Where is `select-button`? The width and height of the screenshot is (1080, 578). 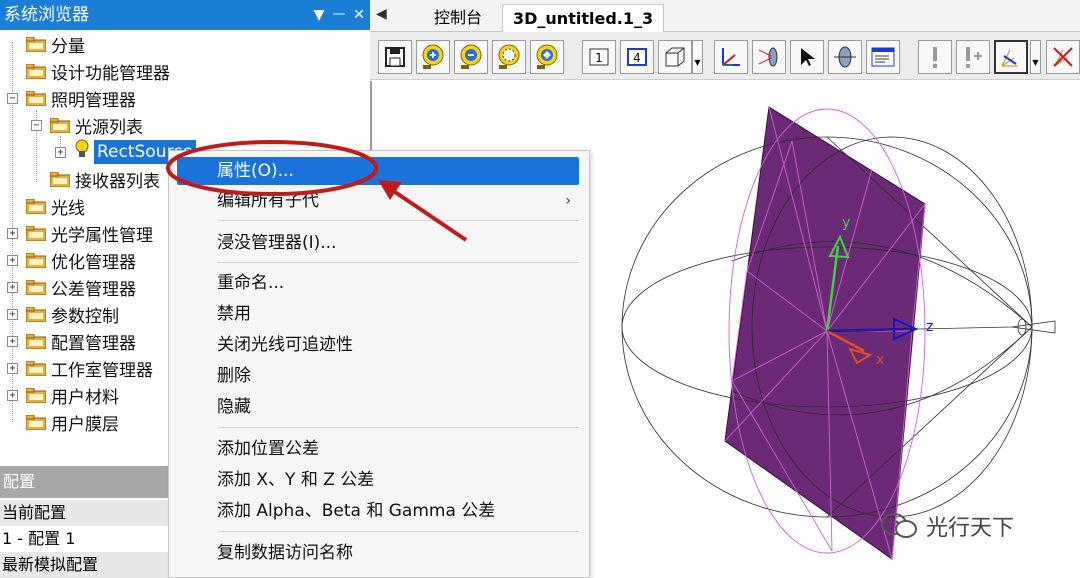
select-button is located at coordinates (807, 57).